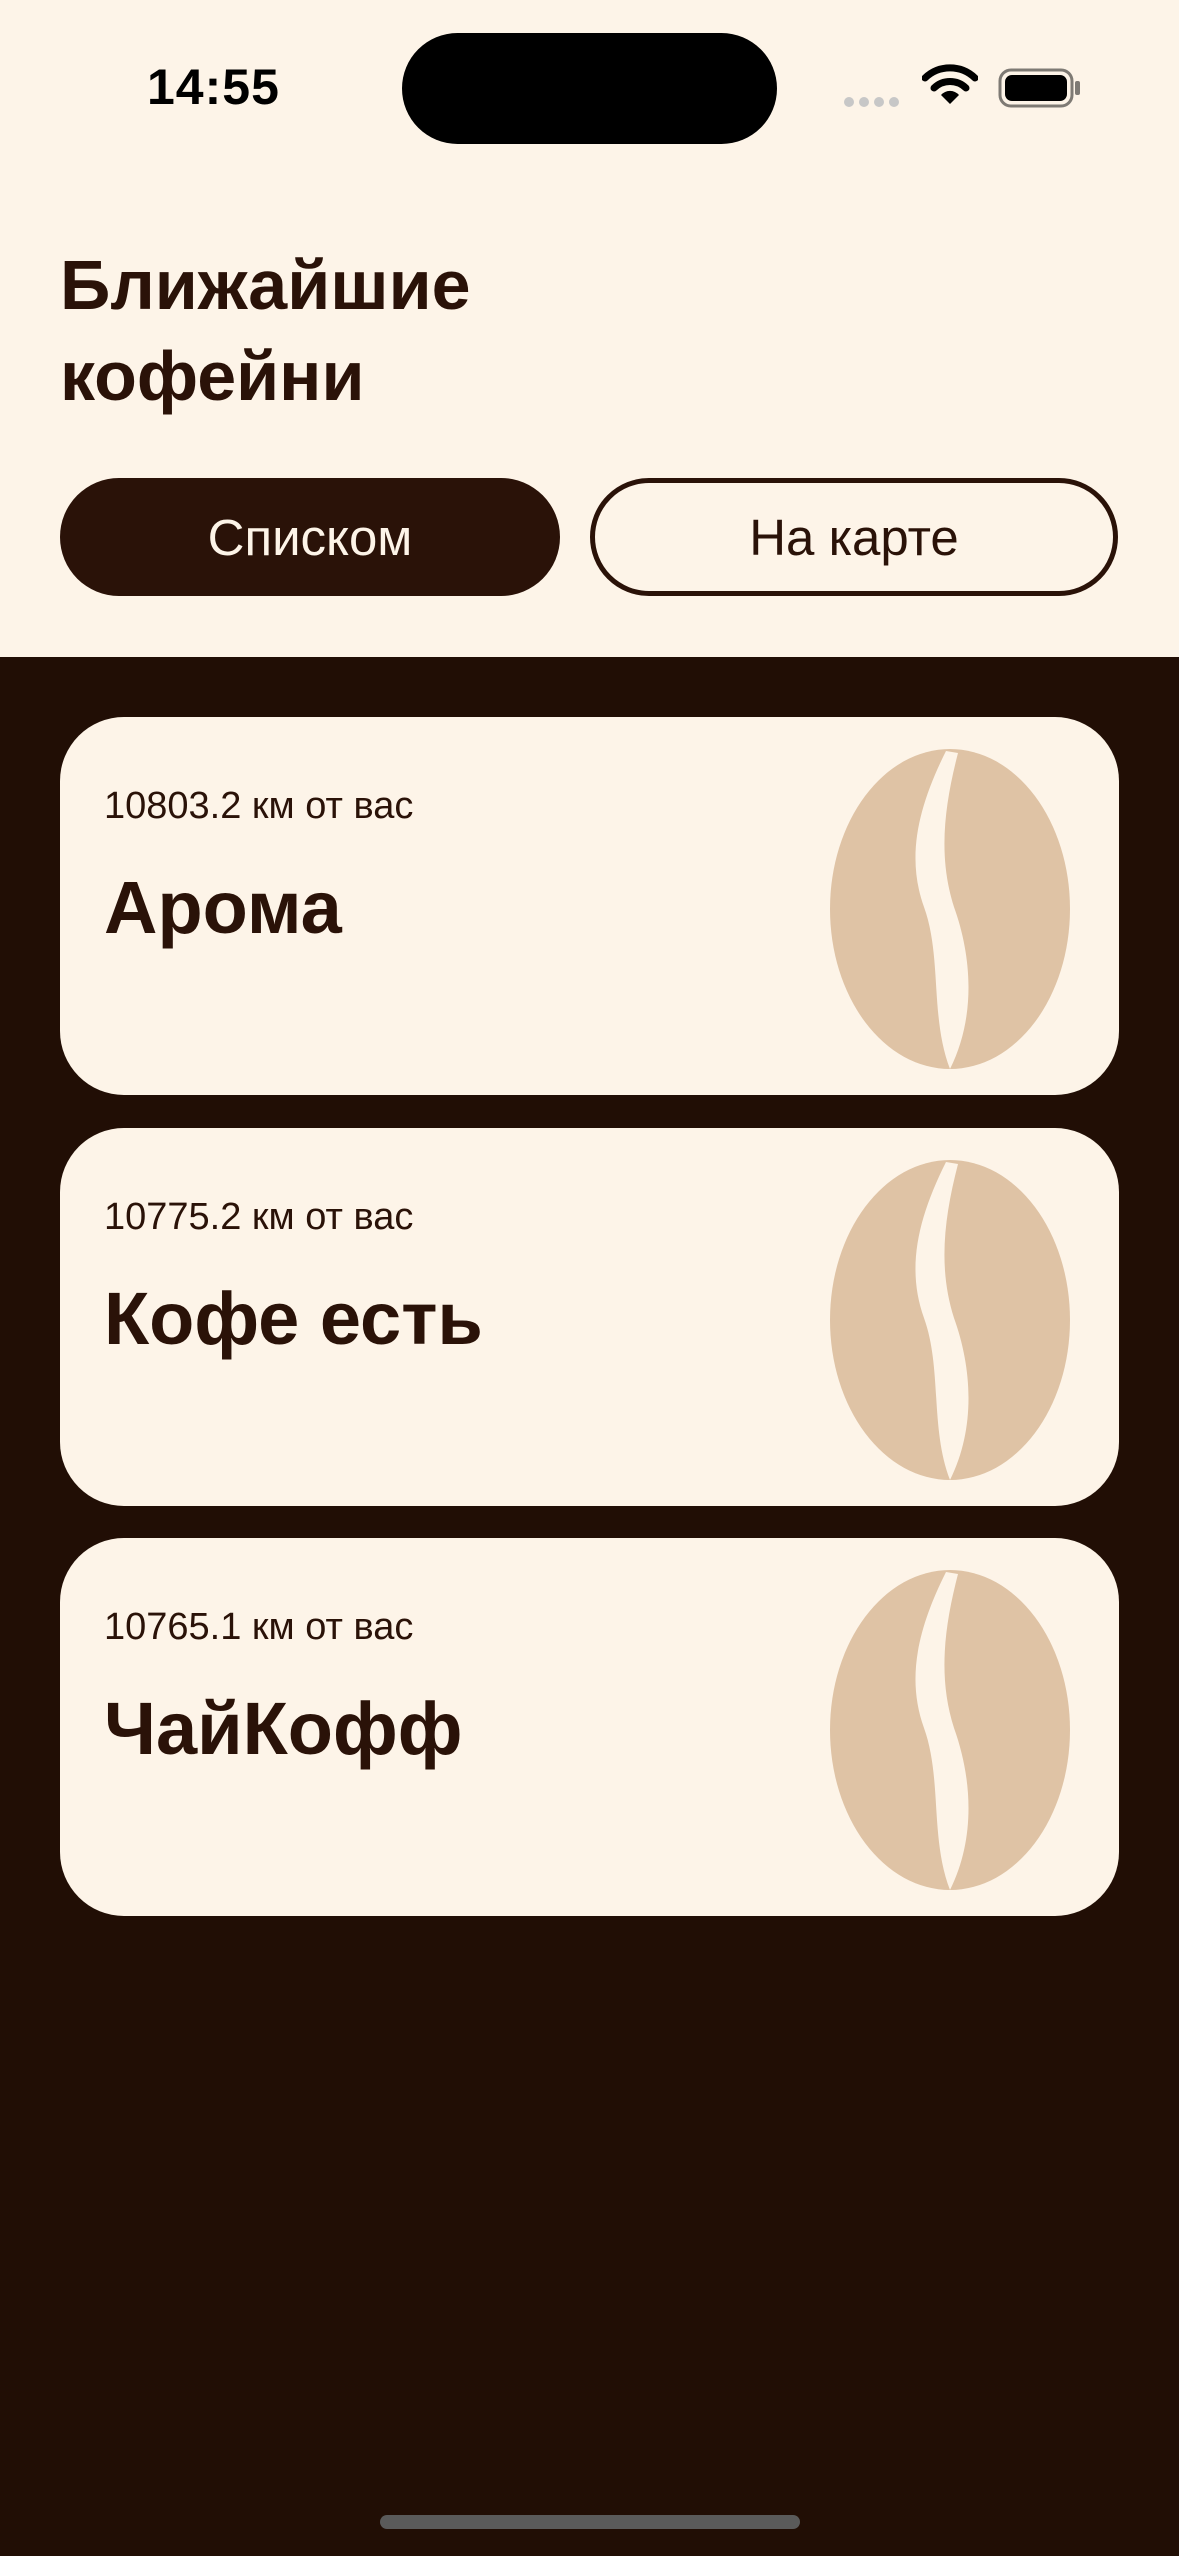 Image resolution: width=1179 pixels, height=2556 pixels. Describe the element at coordinates (589, 1317) in the screenshot. I see `cafe-card: 10775.2 км от вас Кофе есть` at that location.